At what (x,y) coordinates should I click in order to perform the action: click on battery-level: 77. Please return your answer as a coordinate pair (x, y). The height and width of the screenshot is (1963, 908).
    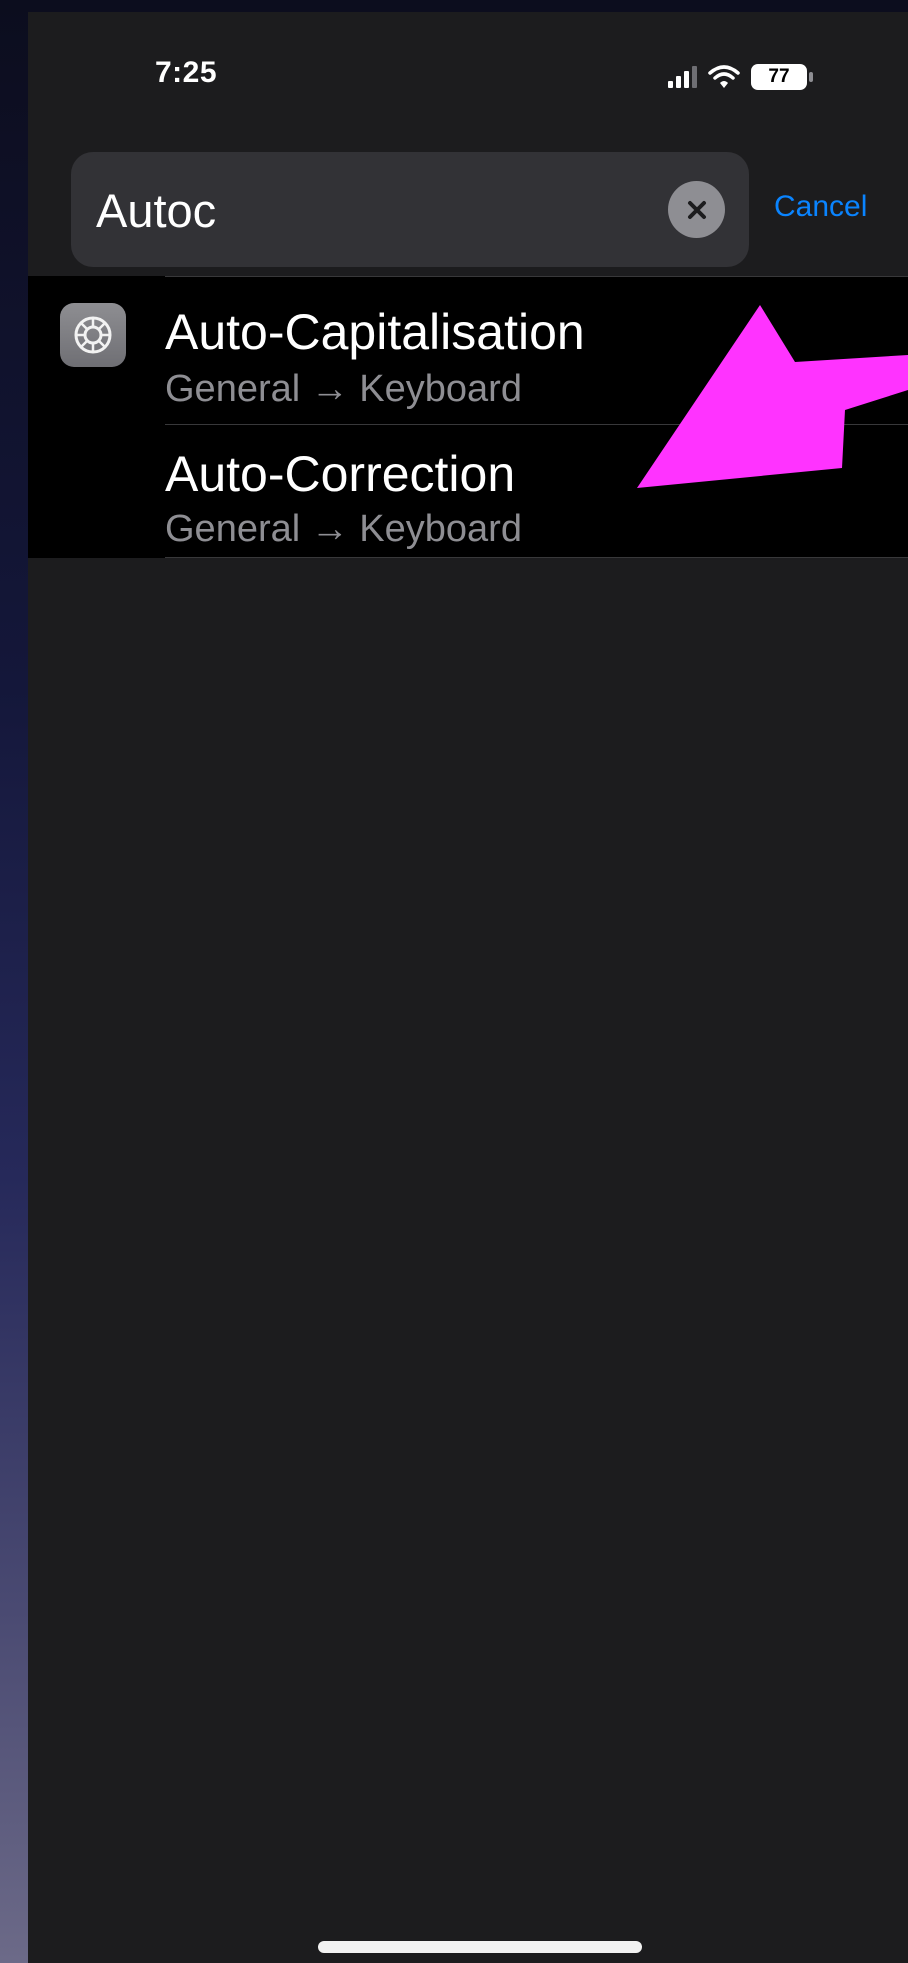
    Looking at the image, I should click on (779, 76).